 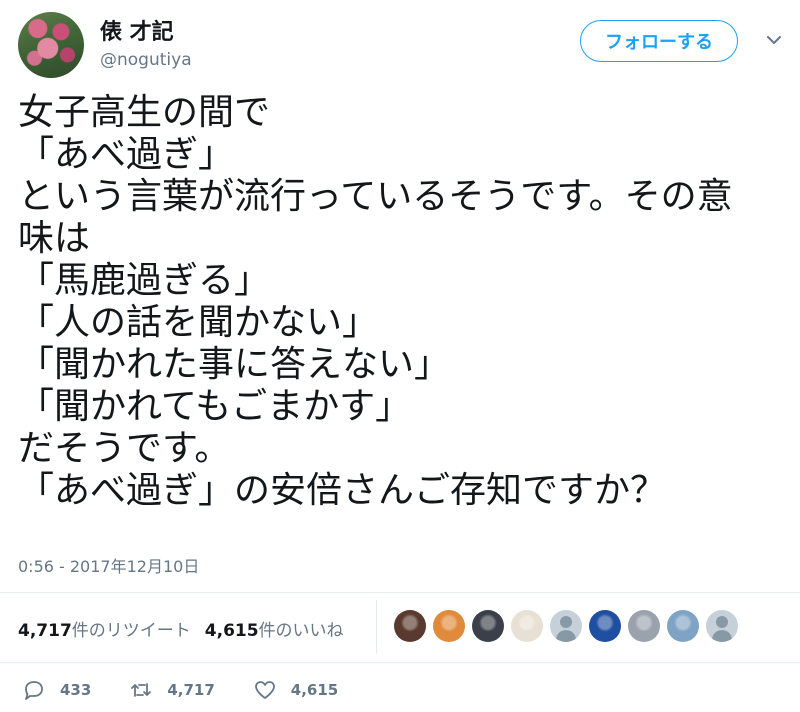 I want to click on like-stat: 4,615件のいいね, so click(x=274, y=631).